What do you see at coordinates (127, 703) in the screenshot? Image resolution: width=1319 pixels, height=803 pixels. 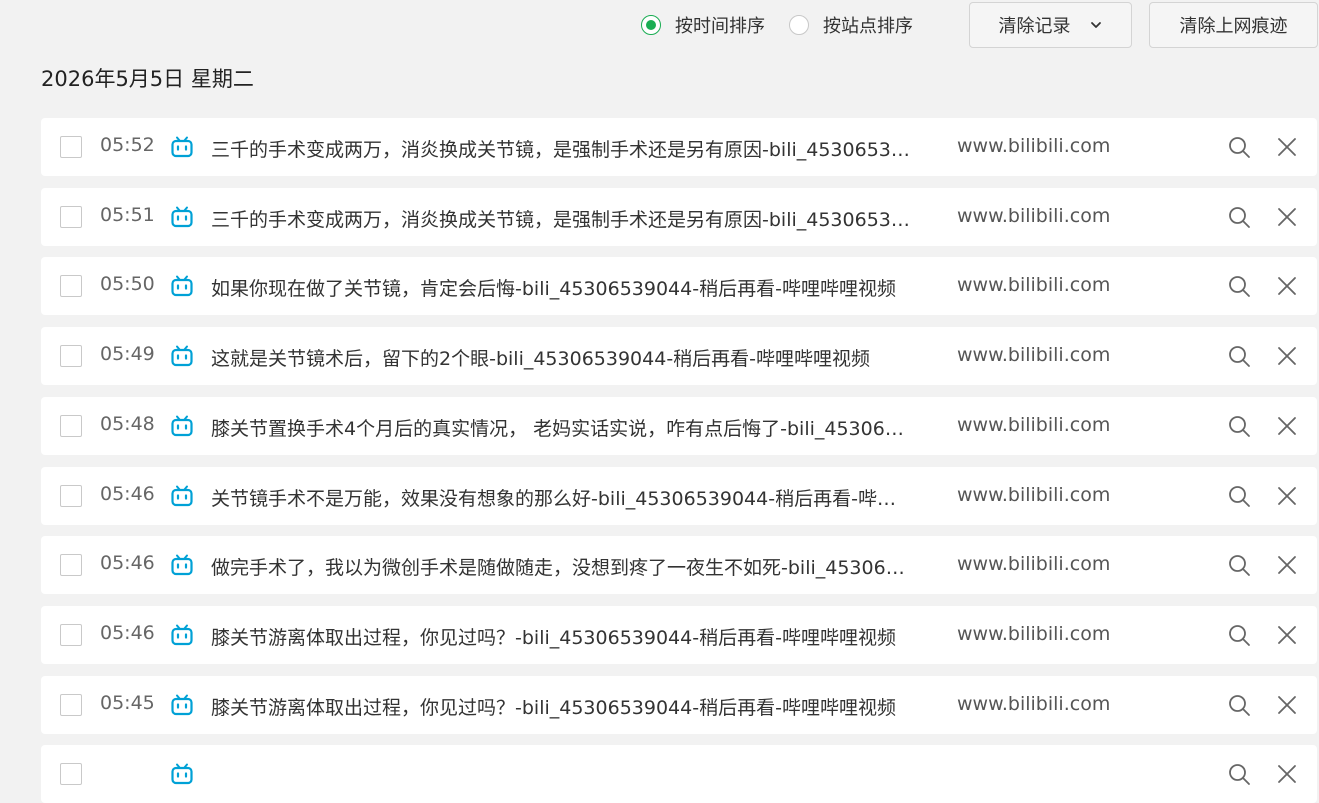 I see `visit-time: 05:45` at bounding box center [127, 703].